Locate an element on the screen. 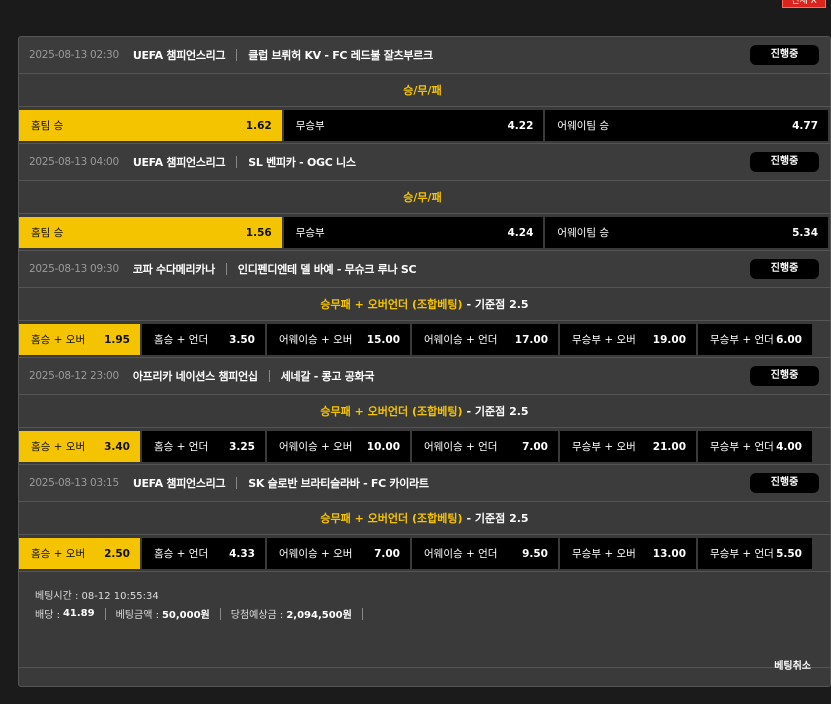  option-label: 무승부 + 언더 is located at coordinates (742, 340).